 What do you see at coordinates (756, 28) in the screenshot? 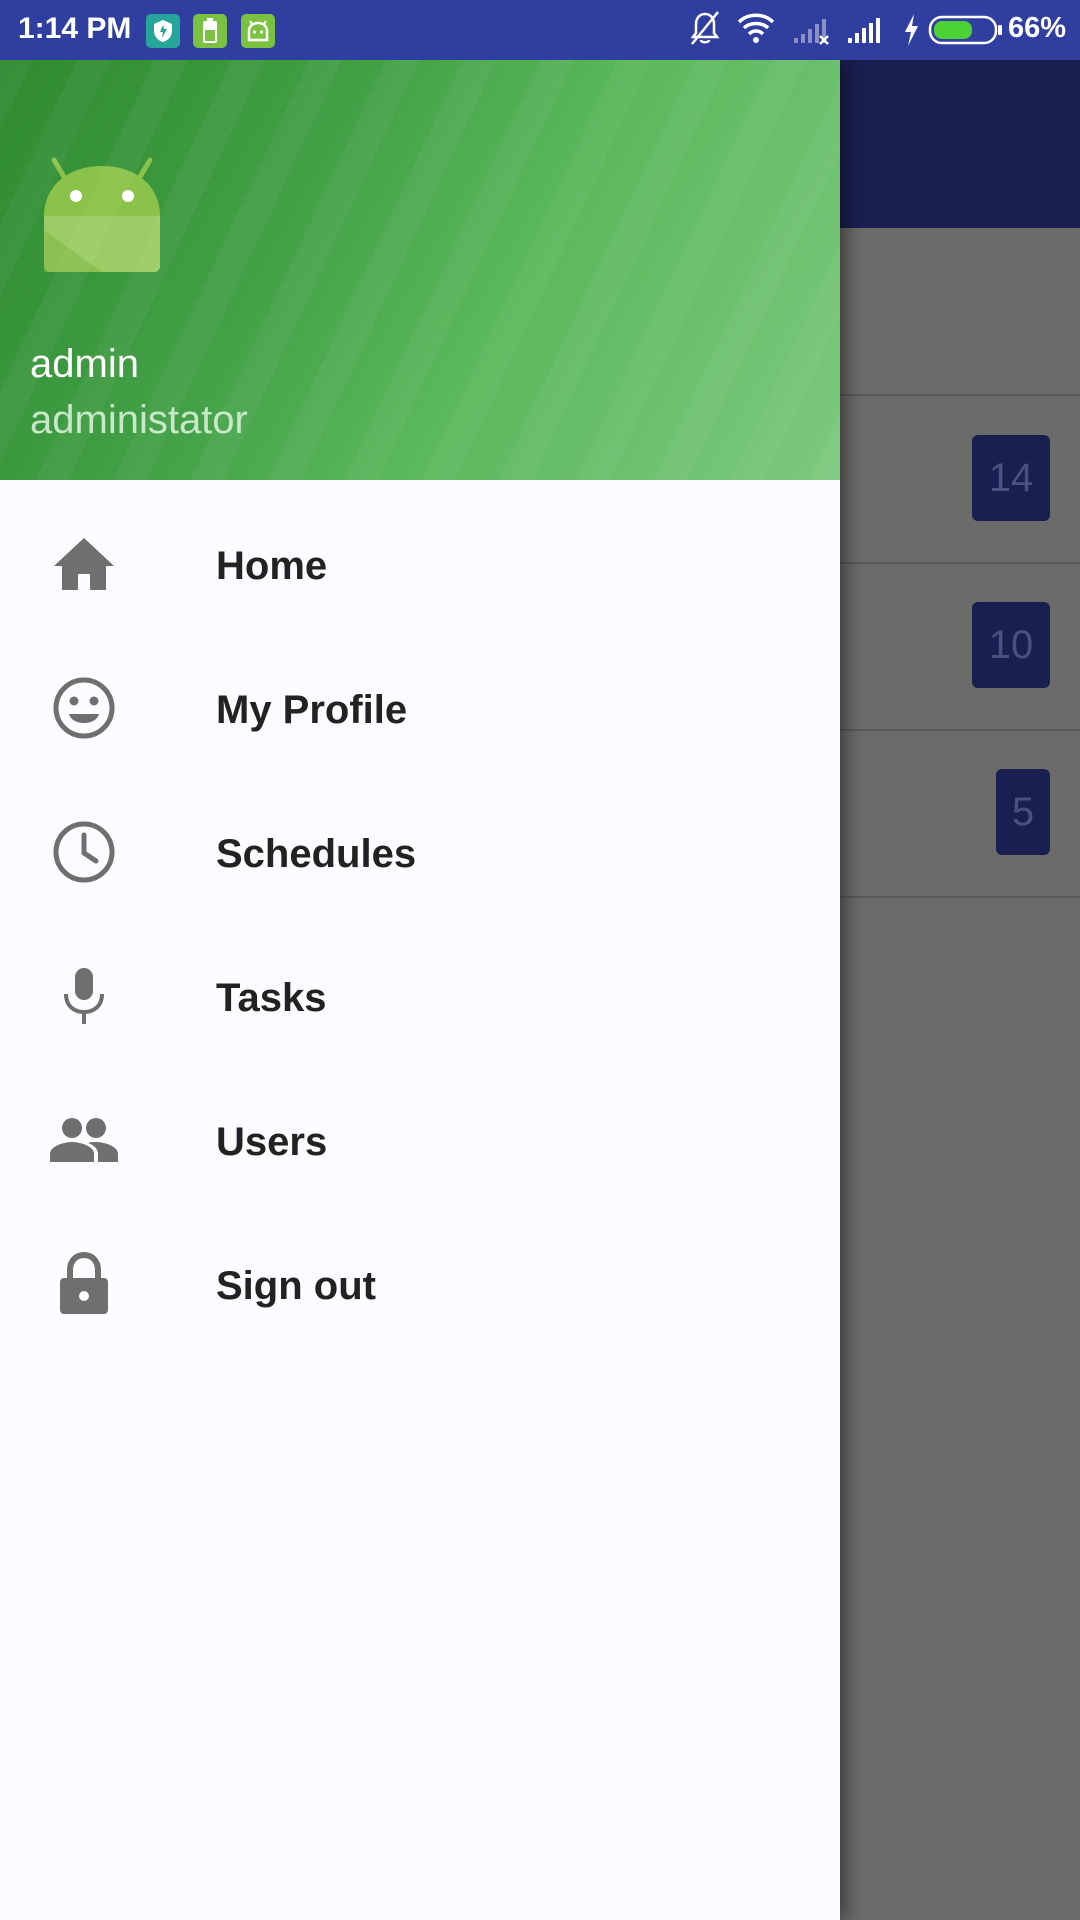
I see `wifi-icon` at bounding box center [756, 28].